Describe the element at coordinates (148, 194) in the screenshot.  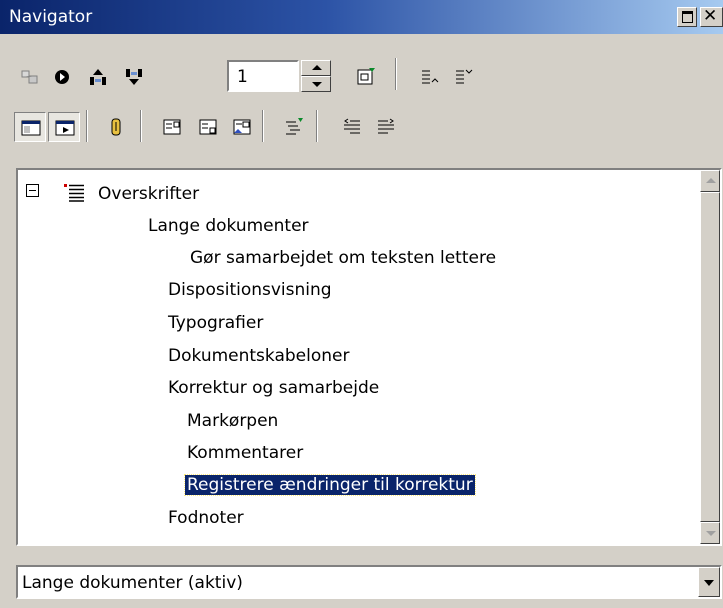
I see `tree-root-label: Overskrifter` at that location.